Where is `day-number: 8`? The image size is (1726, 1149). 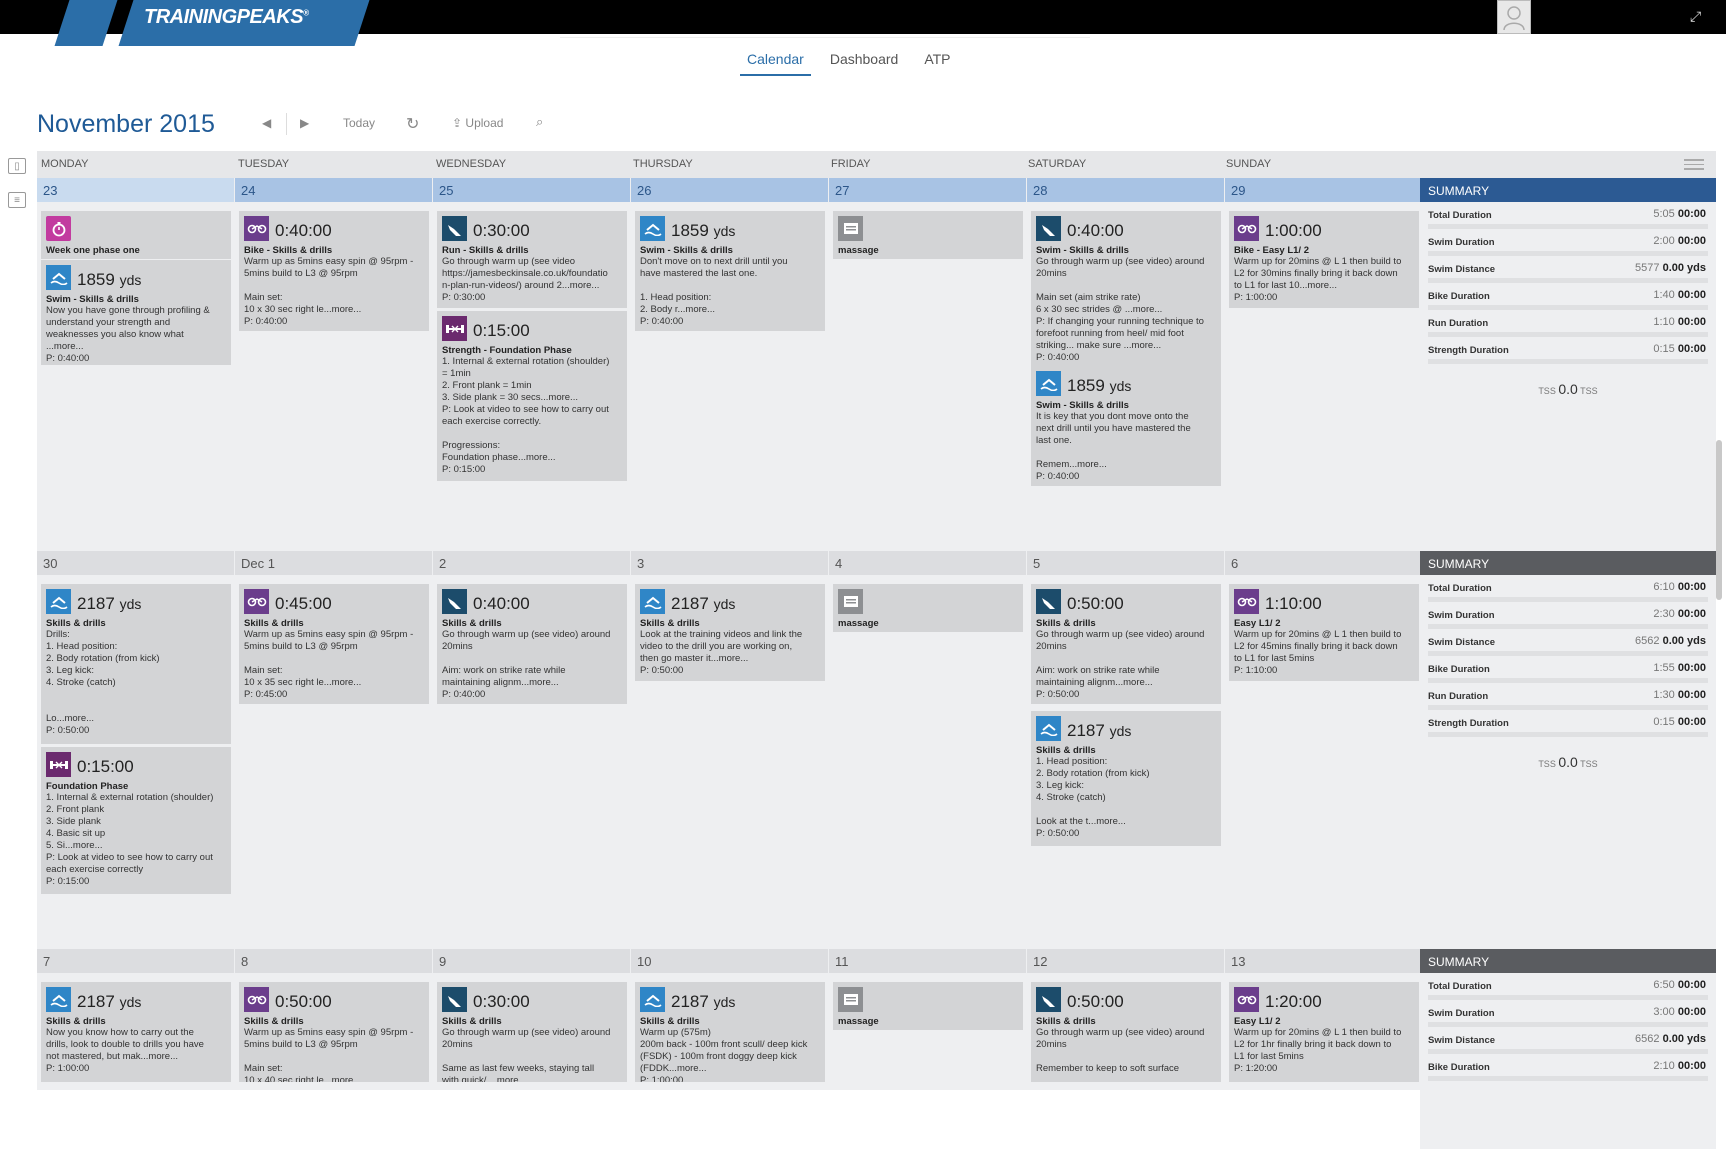
day-number: 8 is located at coordinates (333, 961).